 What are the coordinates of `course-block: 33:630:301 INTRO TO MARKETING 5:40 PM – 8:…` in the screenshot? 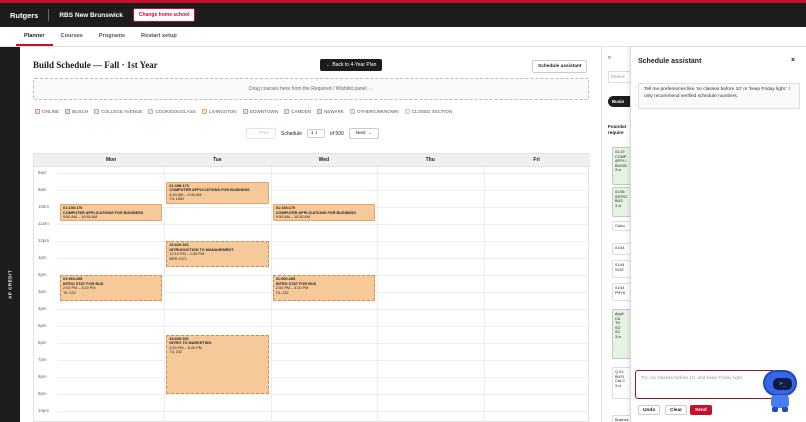 It's located at (217, 364).